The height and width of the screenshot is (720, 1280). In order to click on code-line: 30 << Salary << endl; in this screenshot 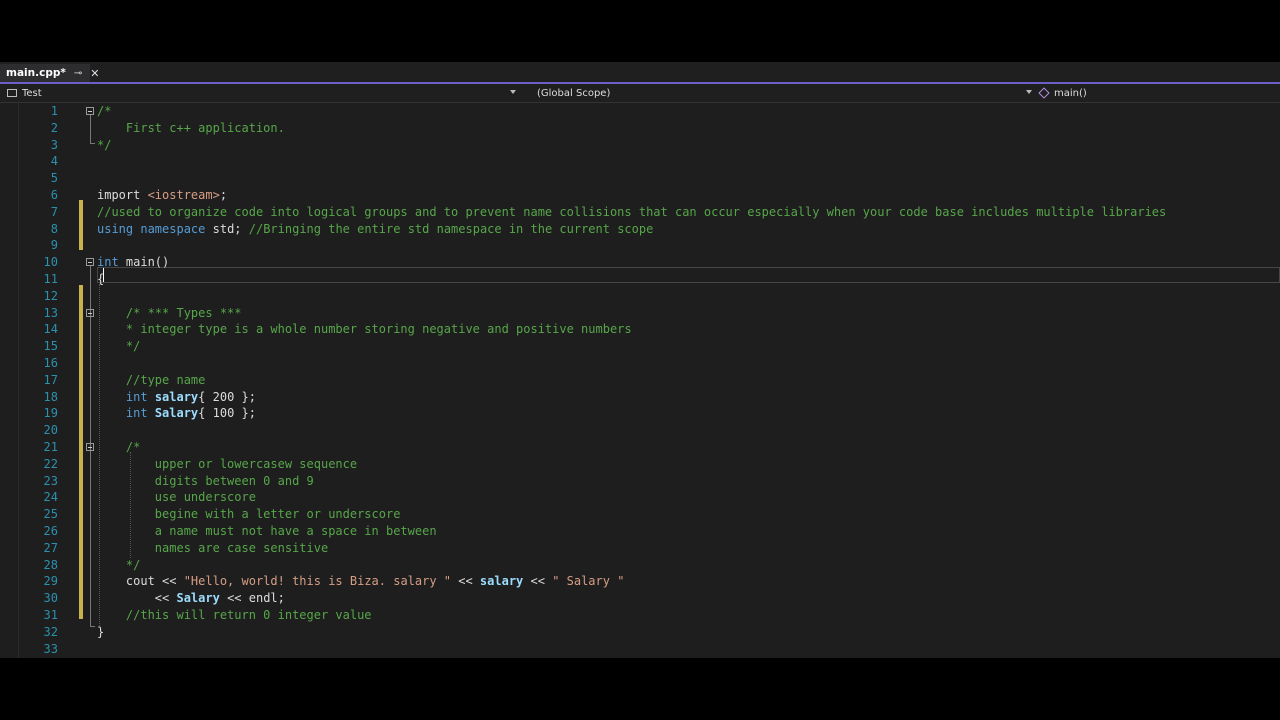, I will do `click(640, 598)`.